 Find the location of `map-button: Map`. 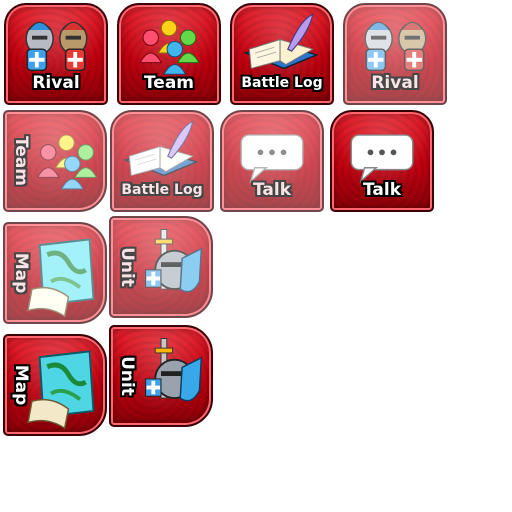

map-button: Map is located at coordinates (55, 385).